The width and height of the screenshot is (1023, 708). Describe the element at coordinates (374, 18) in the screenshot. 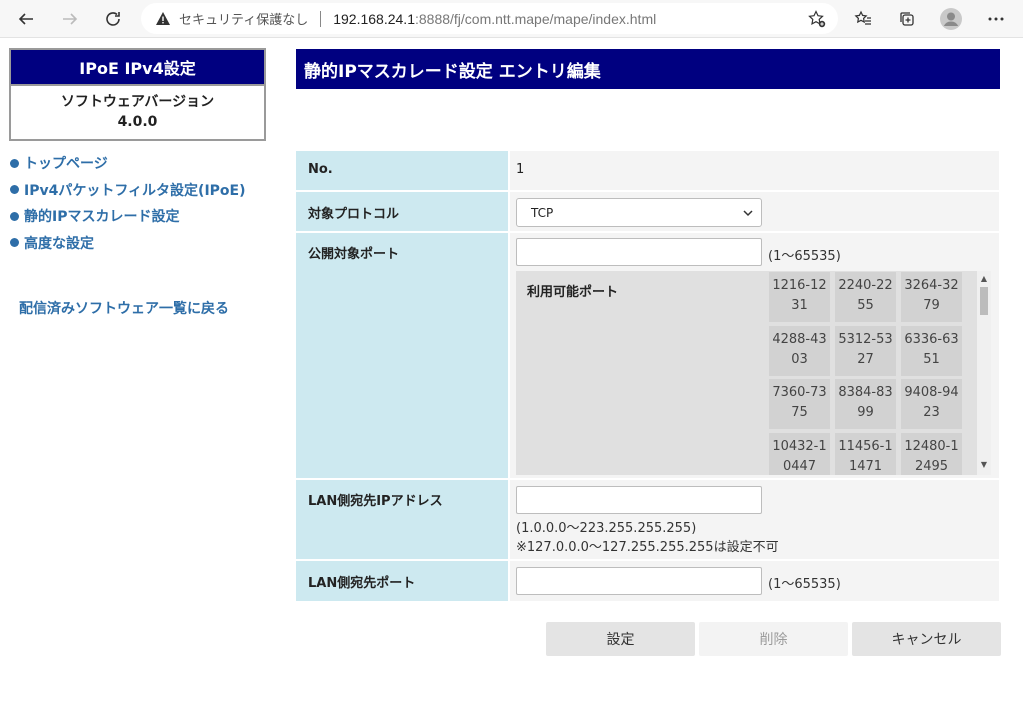

I see `url-host: 192.168.24.1` at that location.